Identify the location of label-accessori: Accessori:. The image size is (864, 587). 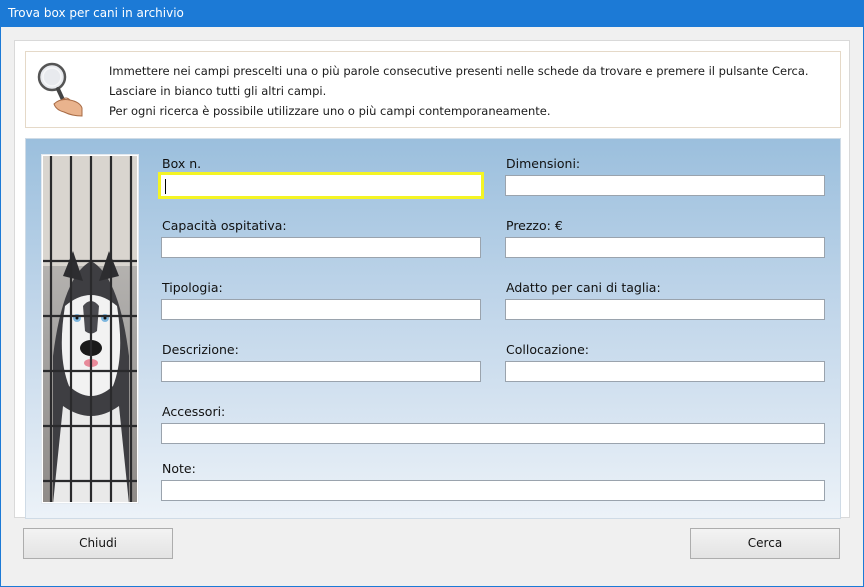
(194, 411).